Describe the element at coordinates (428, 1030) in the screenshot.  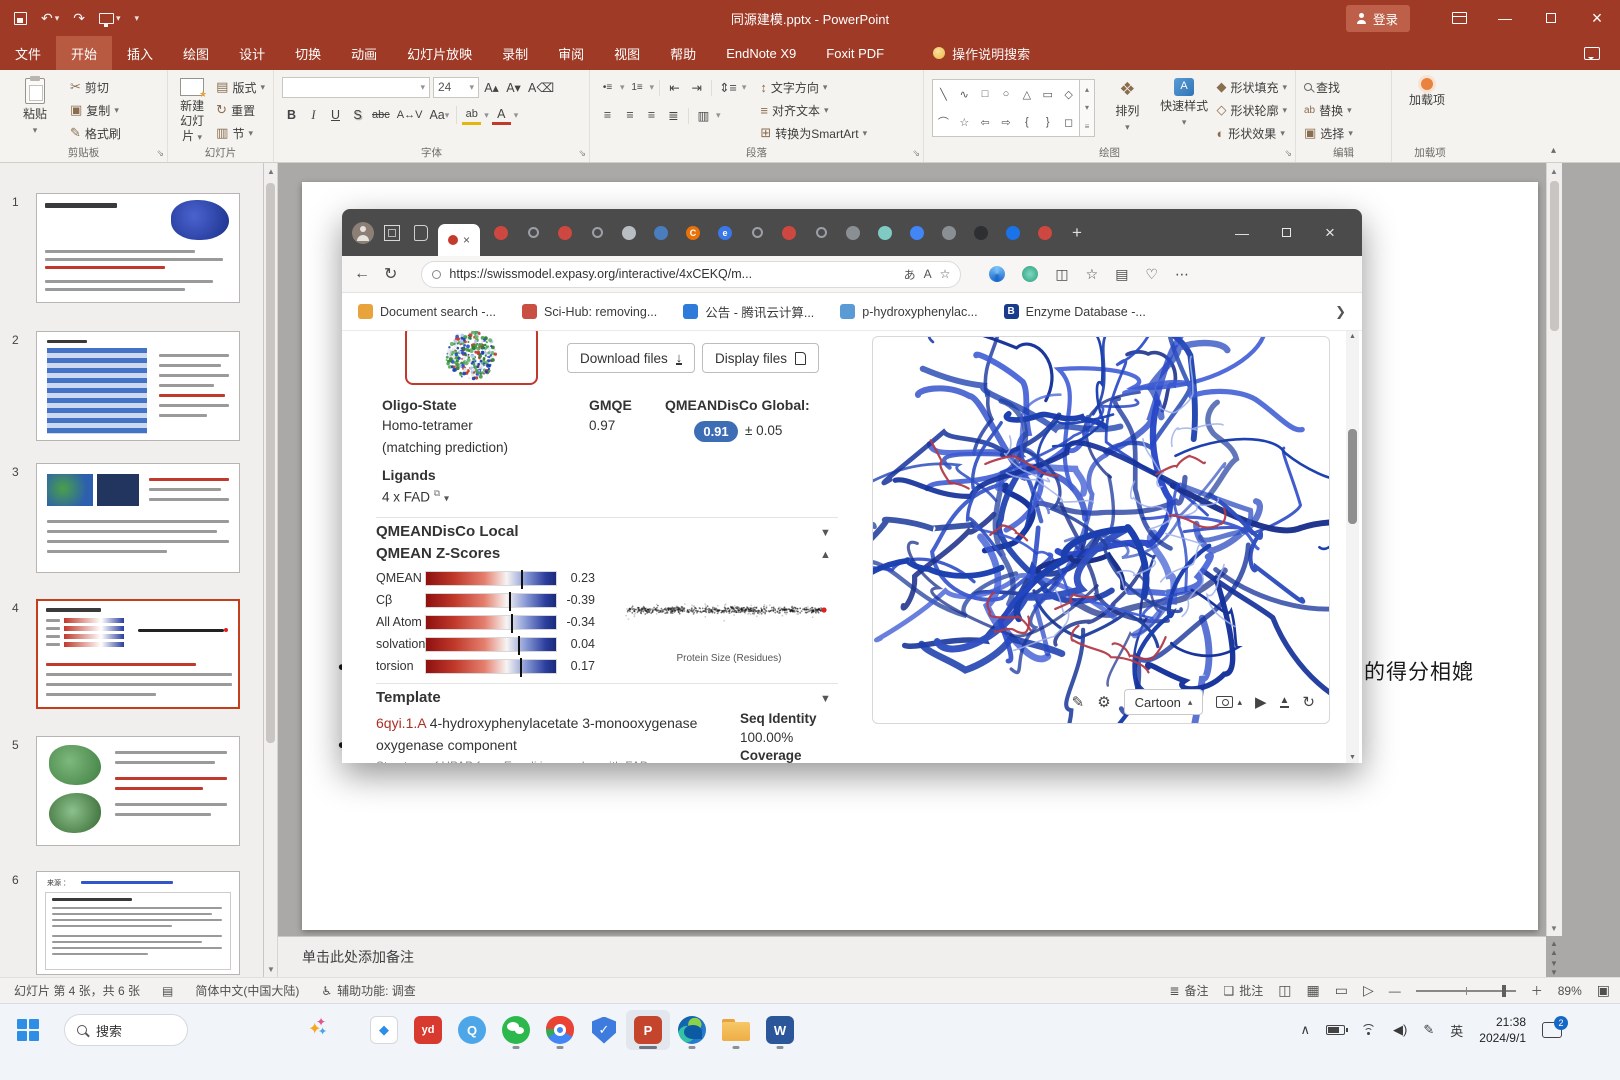
I see `youdao-dict-icon: yd` at that location.